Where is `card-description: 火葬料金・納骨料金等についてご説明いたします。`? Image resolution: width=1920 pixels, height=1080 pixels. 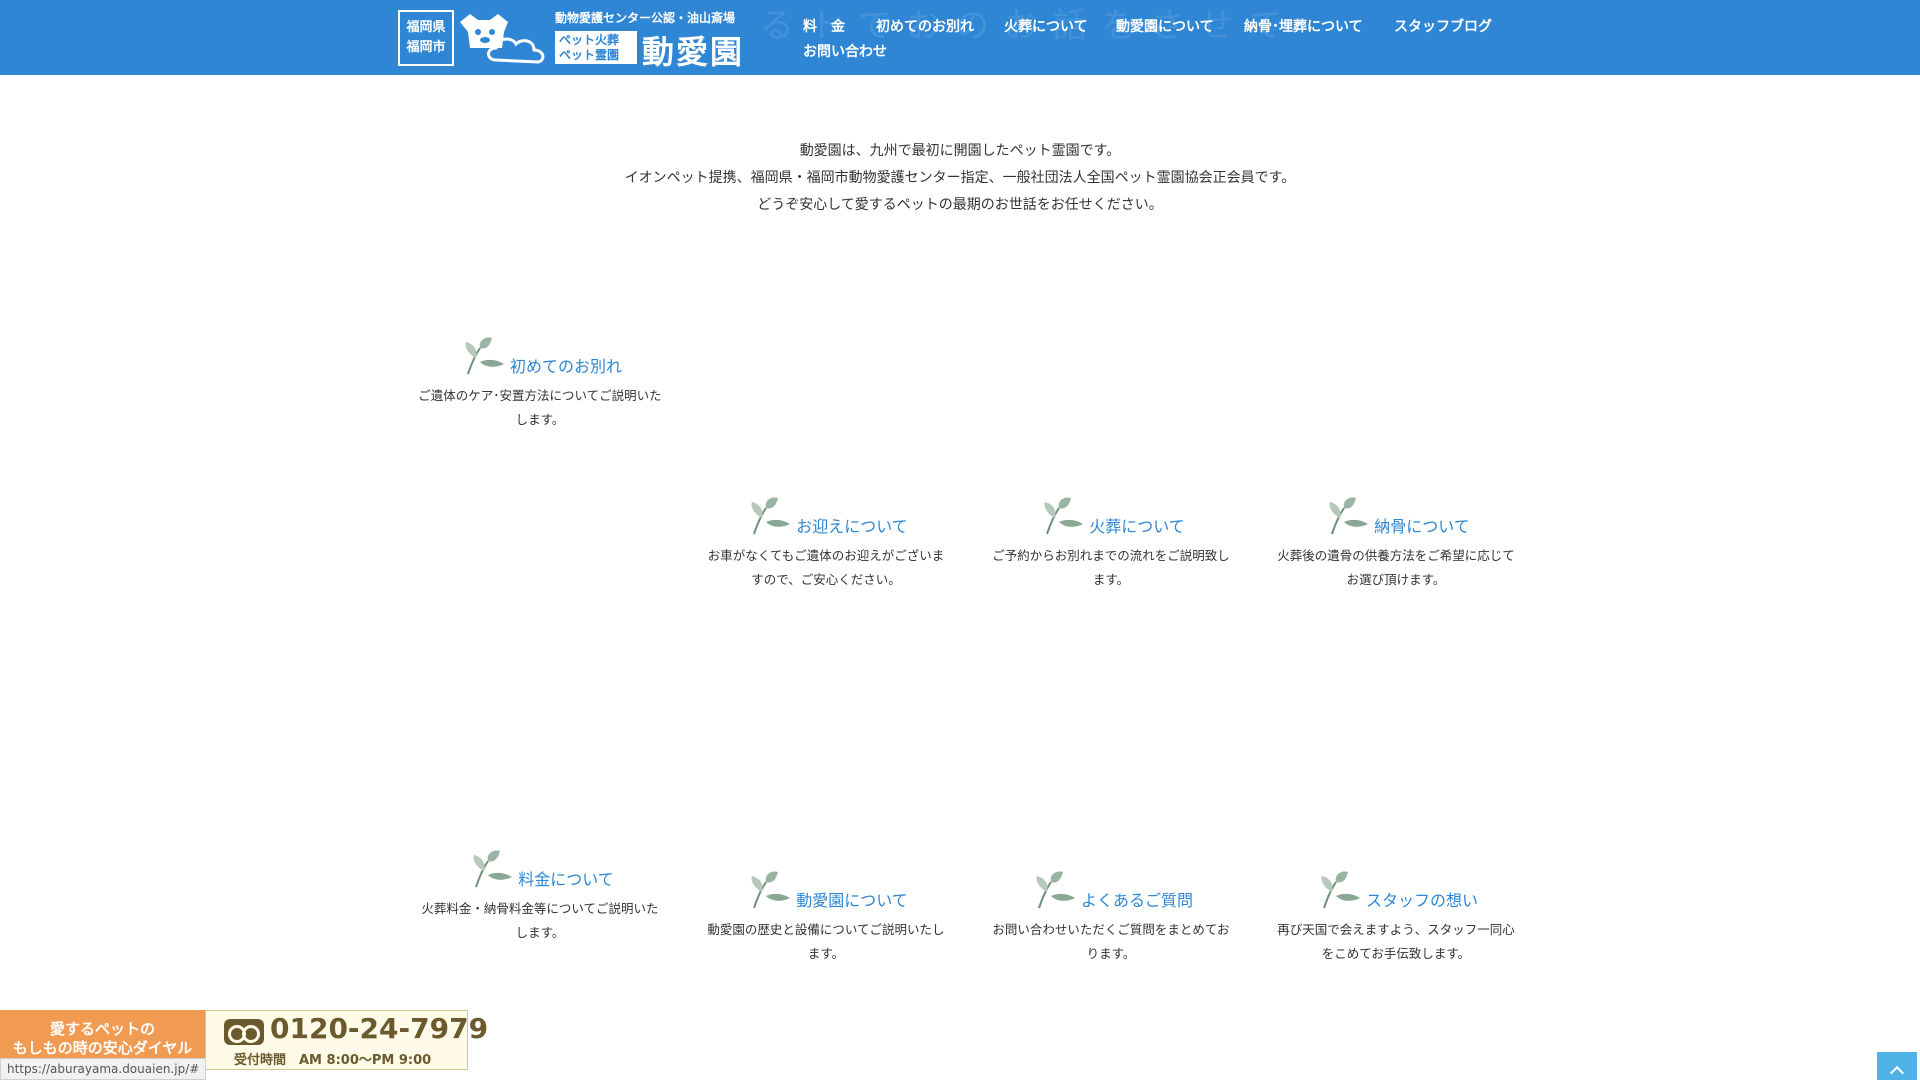 card-description: 火葬料金・納骨料金等についてご説明いたします。 is located at coordinates (540, 920).